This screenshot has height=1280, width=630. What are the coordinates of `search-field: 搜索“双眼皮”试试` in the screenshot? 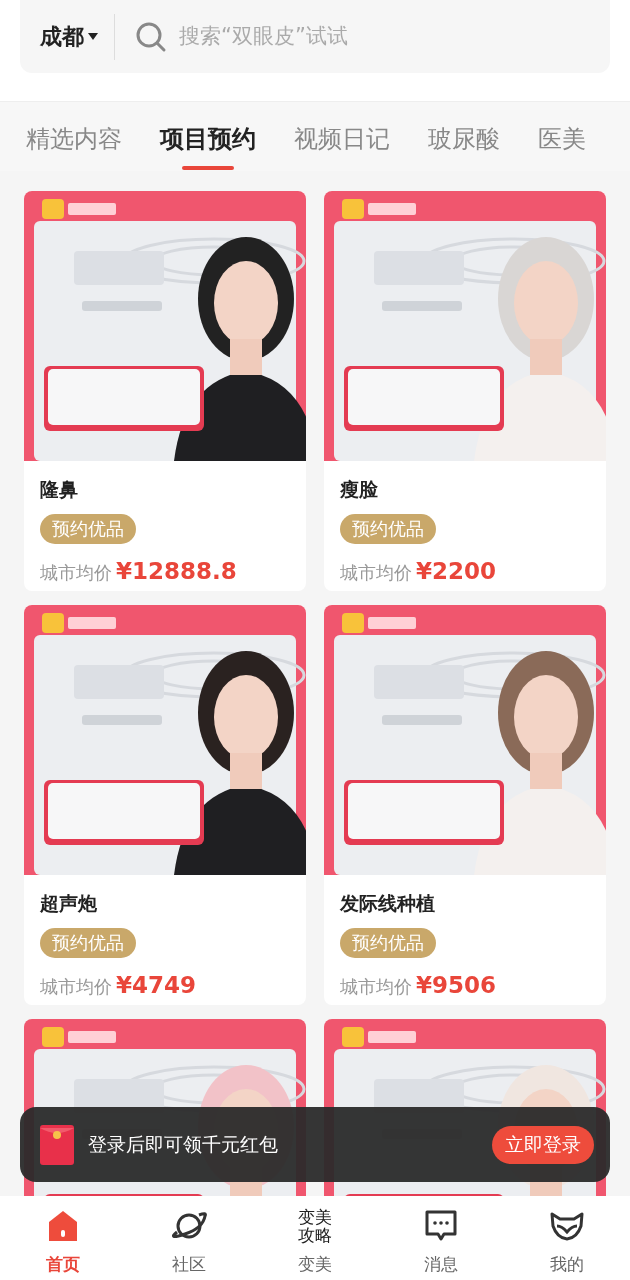 It's located at (369, 36).